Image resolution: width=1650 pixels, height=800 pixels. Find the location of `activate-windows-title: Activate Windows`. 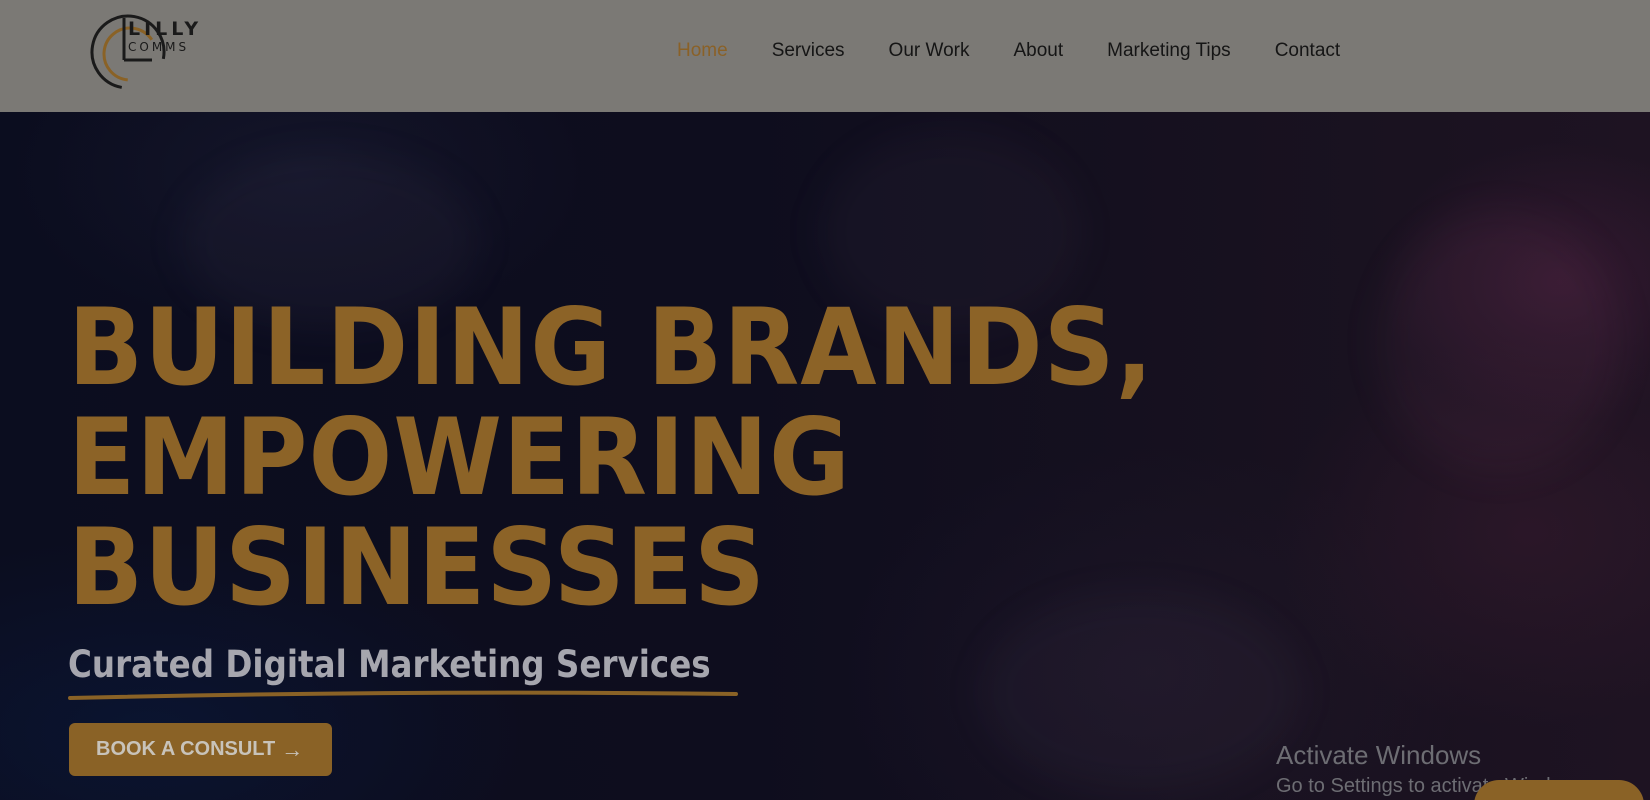

activate-windows-title: Activate Windows is located at coordinates (1379, 755).